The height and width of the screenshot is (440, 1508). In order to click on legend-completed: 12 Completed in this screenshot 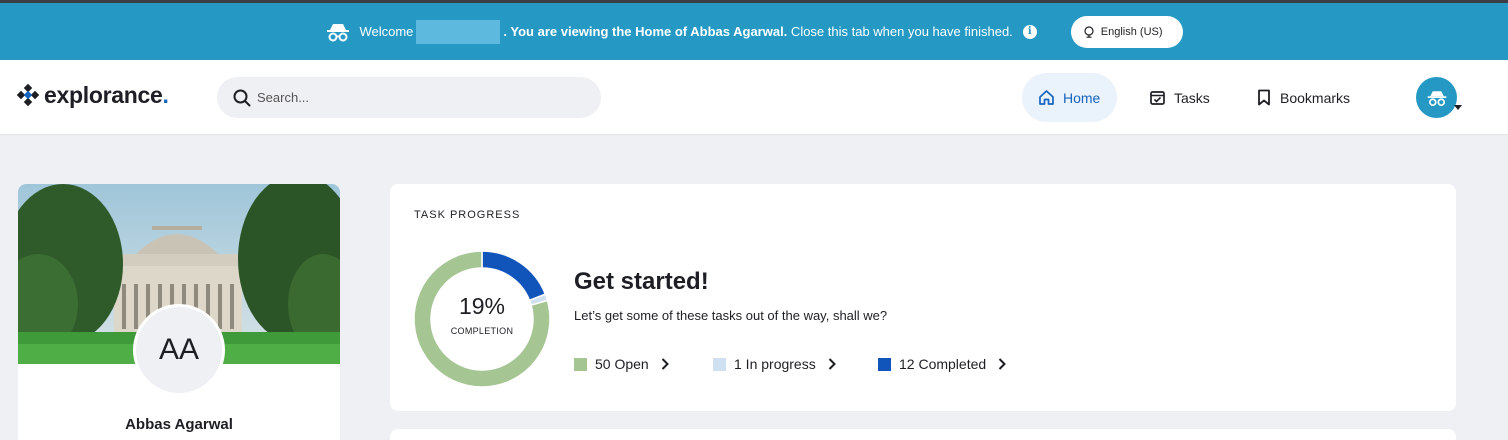, I will do `click(942, 364)`.